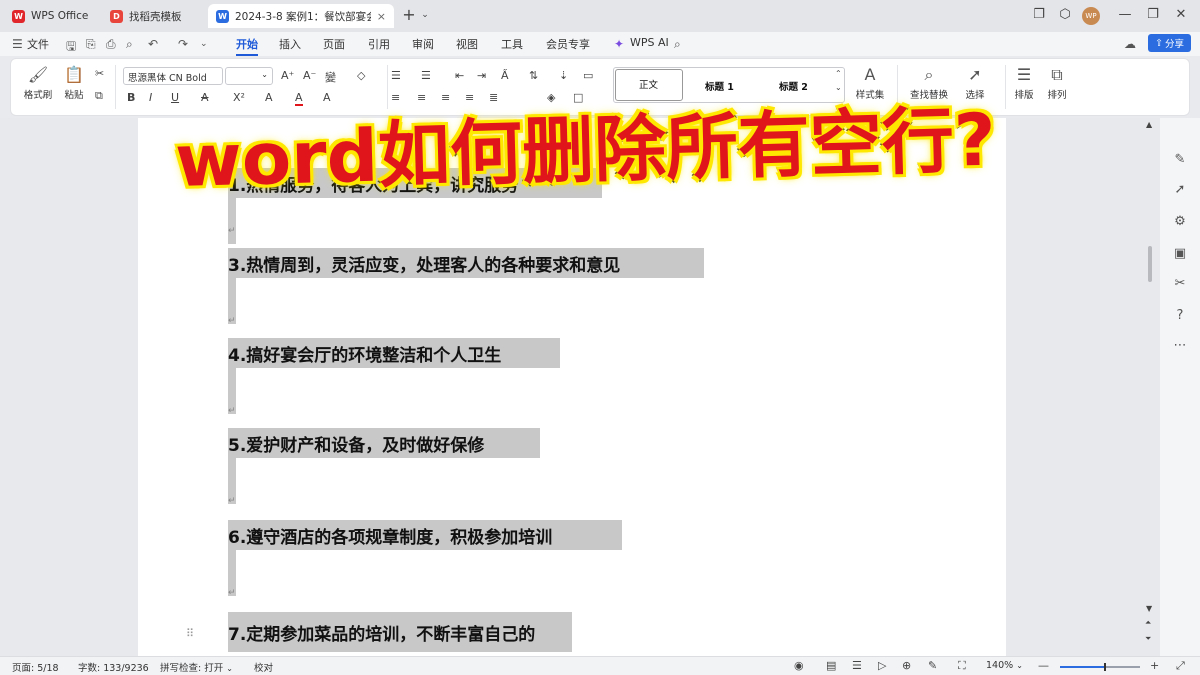 This screenshot has height=675, width=1200. What do you see at coordinates (588, 75) in the screenshot?
I see `show-marks-icon: ▭` at bounding box center [588, 75].